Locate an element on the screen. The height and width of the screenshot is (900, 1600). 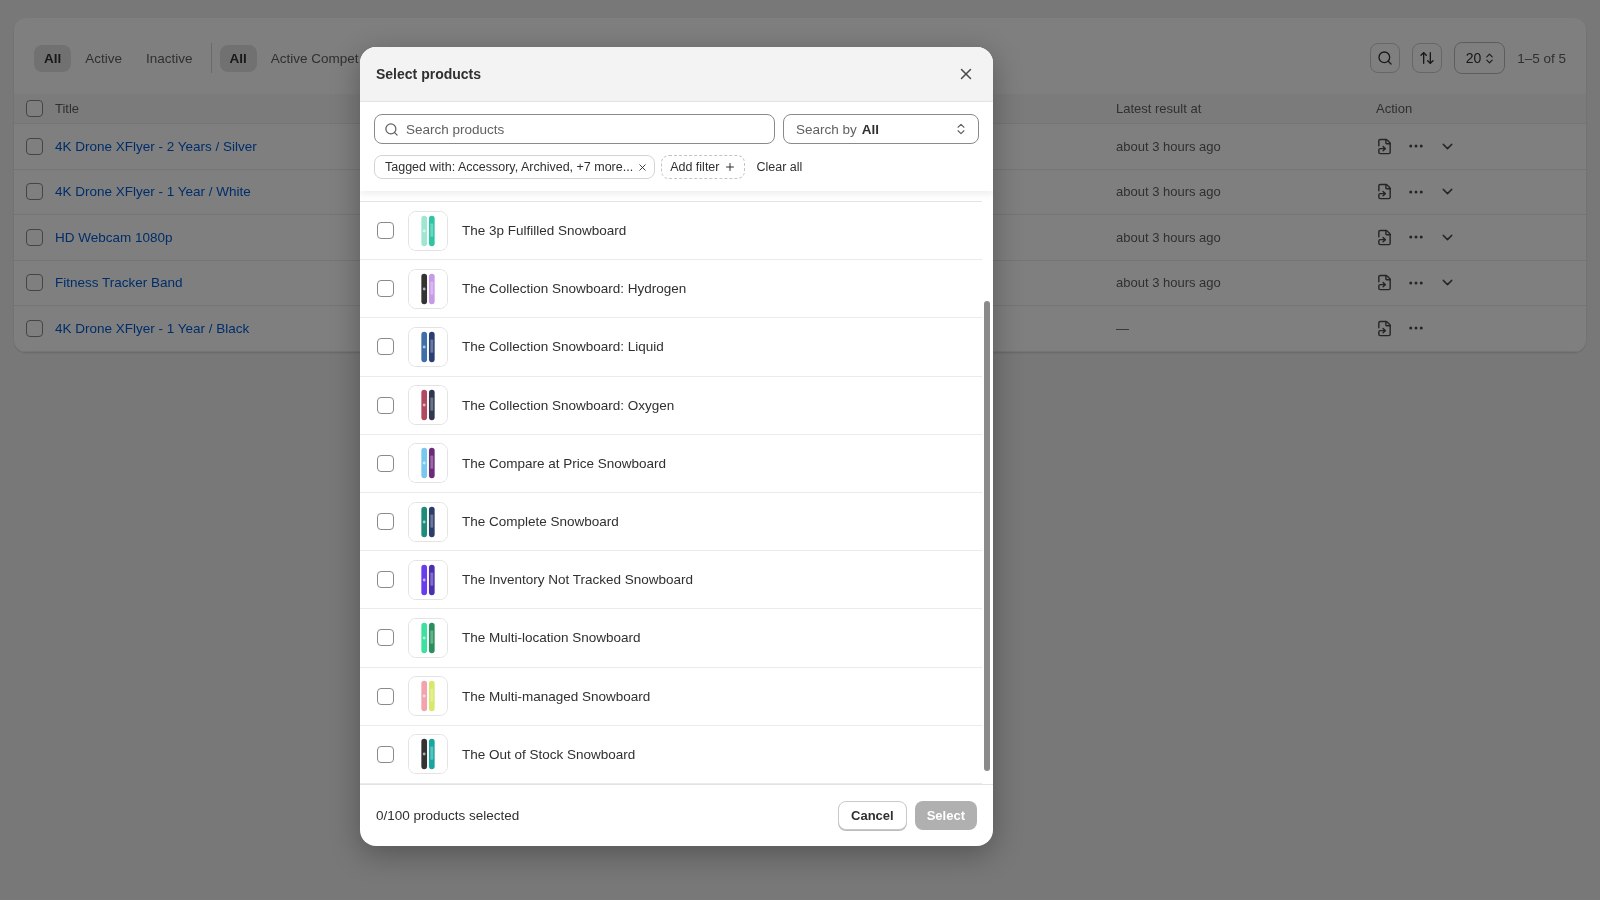
clear-all-button: Clear all is located at coordinates (779, 167).